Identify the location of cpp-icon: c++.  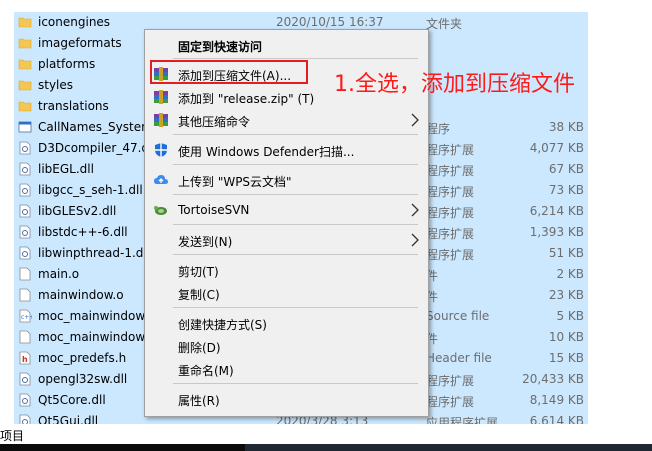
(26, 316).